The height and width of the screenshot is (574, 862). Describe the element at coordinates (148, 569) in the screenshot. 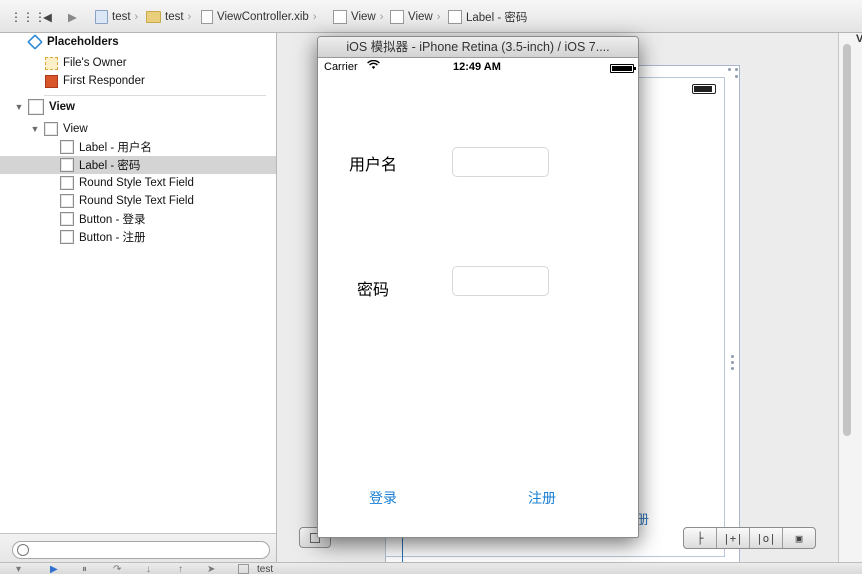

I see `step-into-icon: ↓` at that location.